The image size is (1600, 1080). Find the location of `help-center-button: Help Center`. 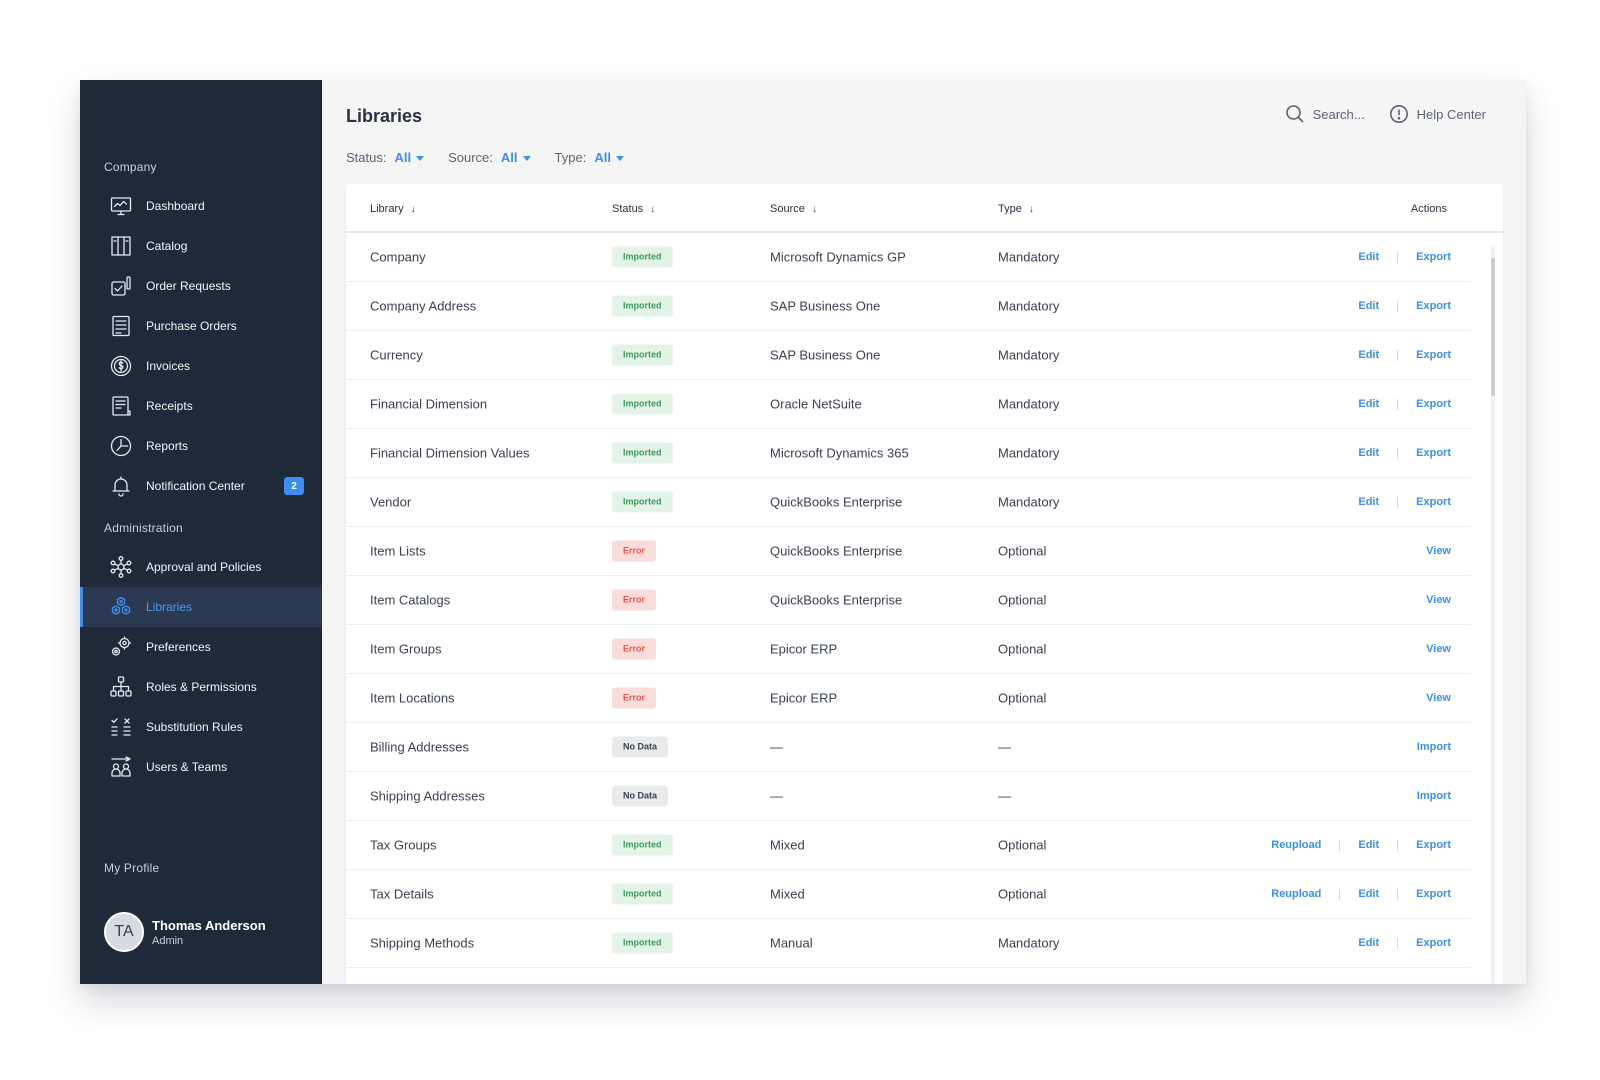

help-center-button: Help Center is located at coordinates (1437, 114).